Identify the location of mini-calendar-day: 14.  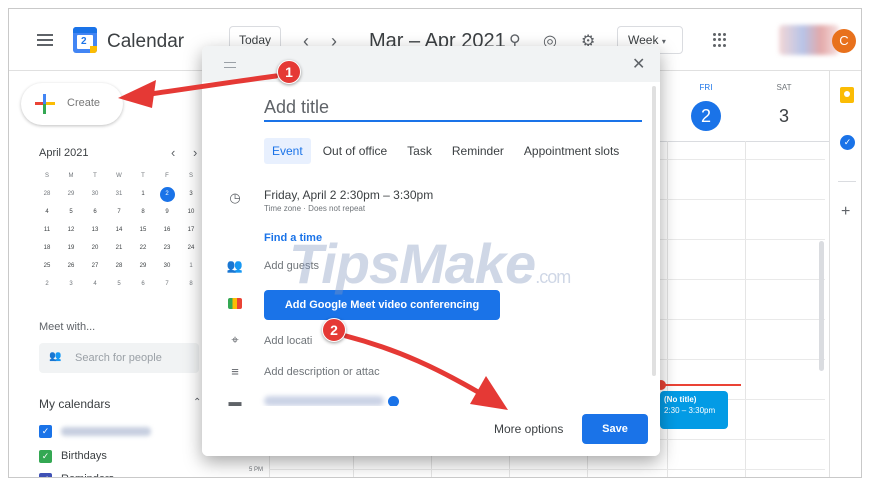
(119, 230).